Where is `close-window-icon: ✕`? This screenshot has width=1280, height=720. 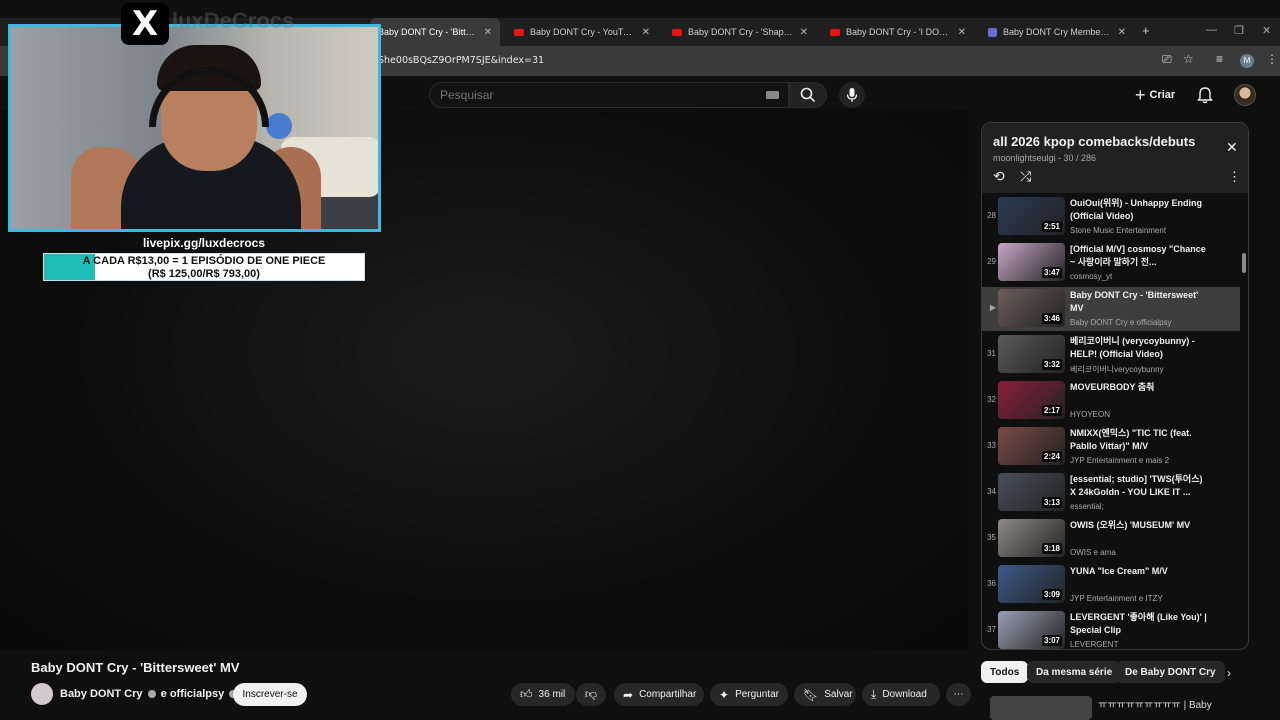
close-window-icon: ✕ is located at coordinates (1266, 30).